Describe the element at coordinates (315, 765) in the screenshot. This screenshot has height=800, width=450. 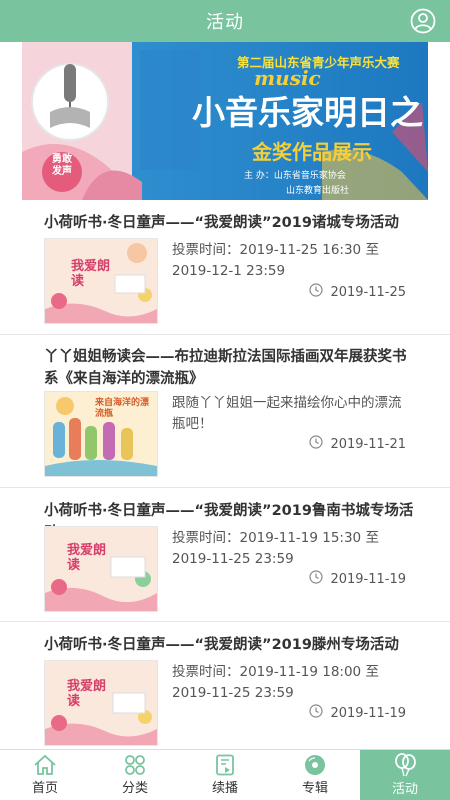
I see `album-disc-icon` at that location.